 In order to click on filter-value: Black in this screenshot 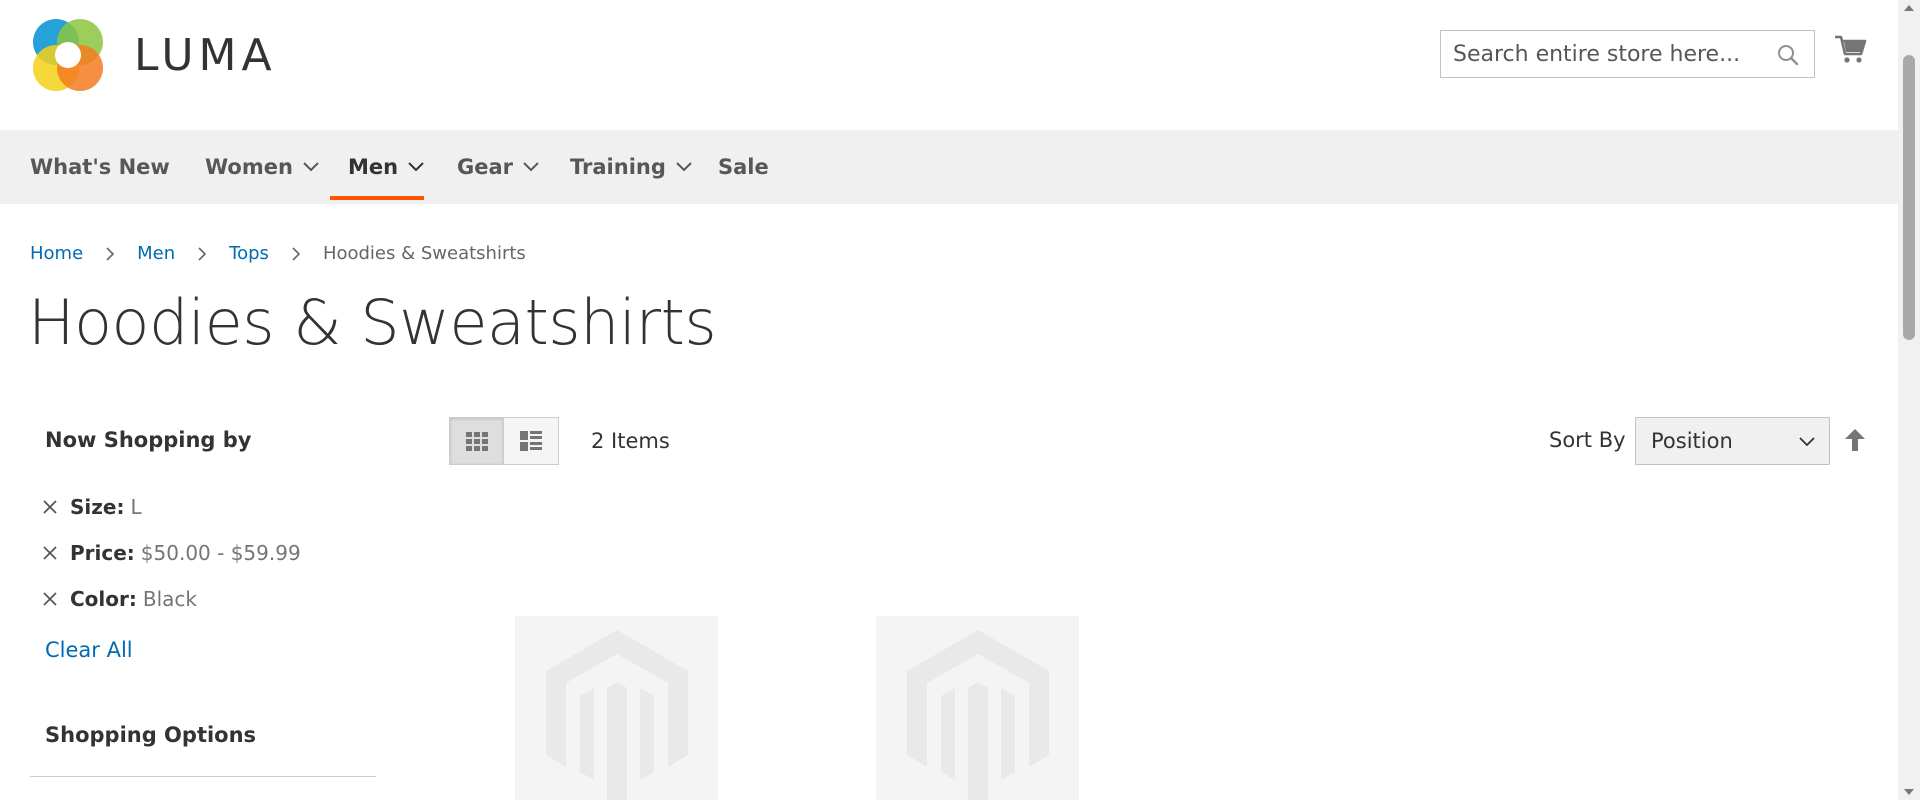, I will do `click(169, 599)`.